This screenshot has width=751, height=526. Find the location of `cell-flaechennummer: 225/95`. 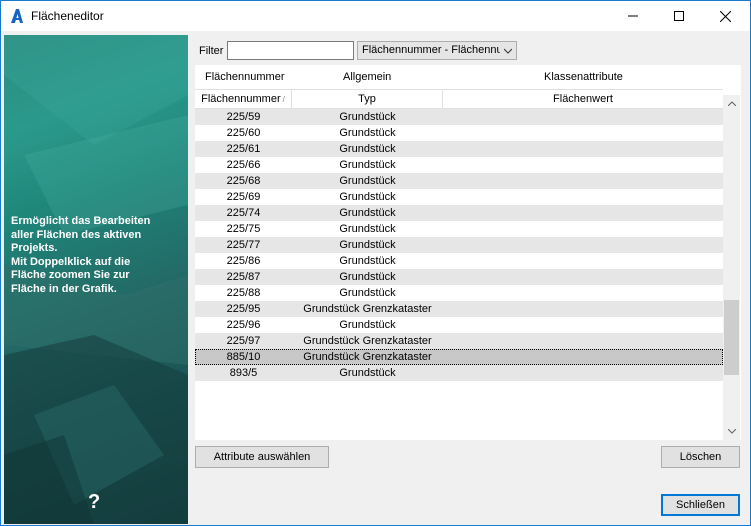

cell-flaechennummer: 225/95 is located at coordinates (243, 309).